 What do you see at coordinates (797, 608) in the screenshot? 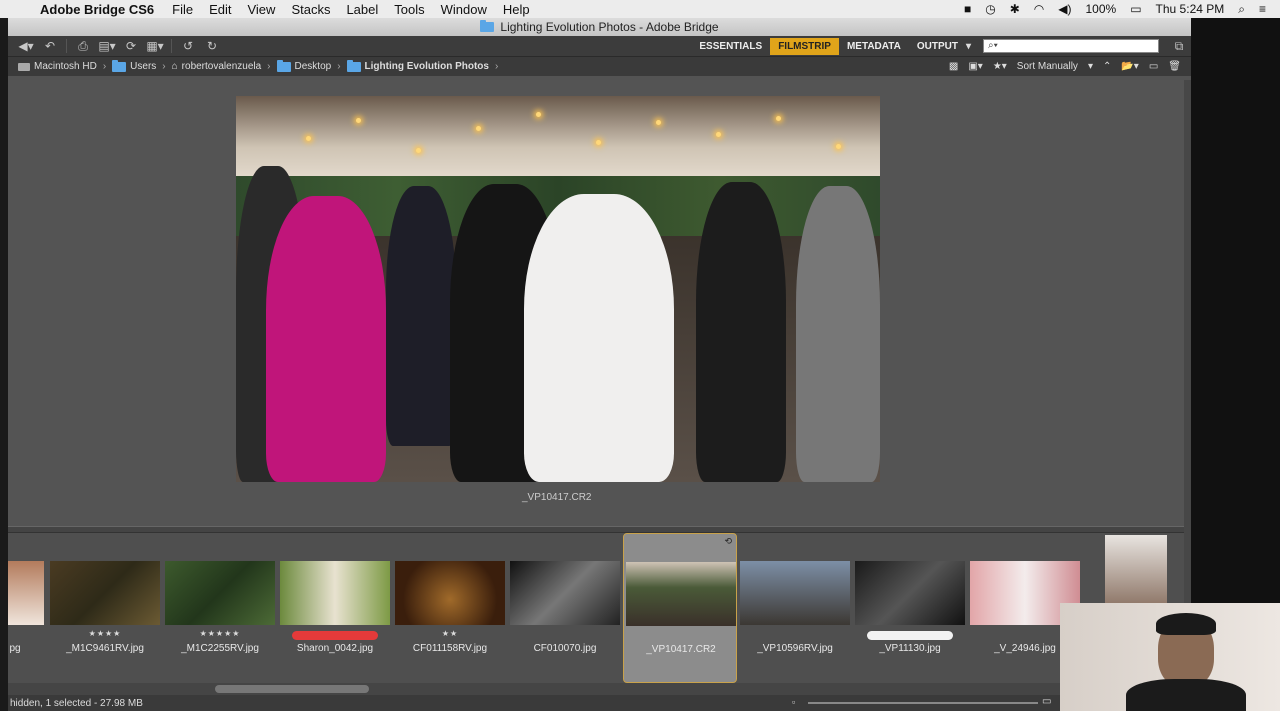
I see `filmstrip-thumb: _VP10596RV.jpg` at bounding box center [797, 608].